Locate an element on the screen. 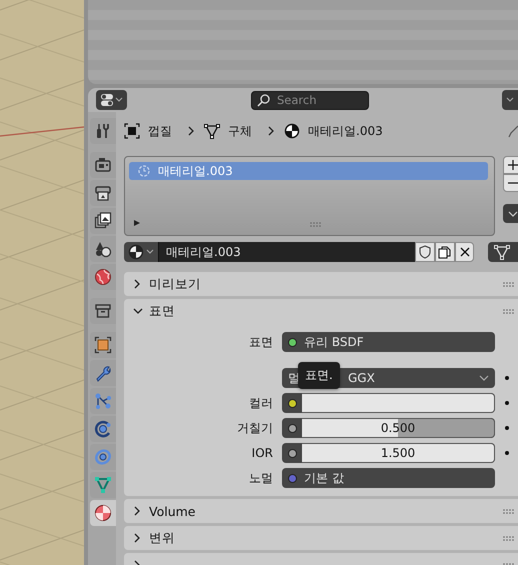 The width and height of the screenshot is (518, 565). orbit-icon is located at coordinates (103, 429).